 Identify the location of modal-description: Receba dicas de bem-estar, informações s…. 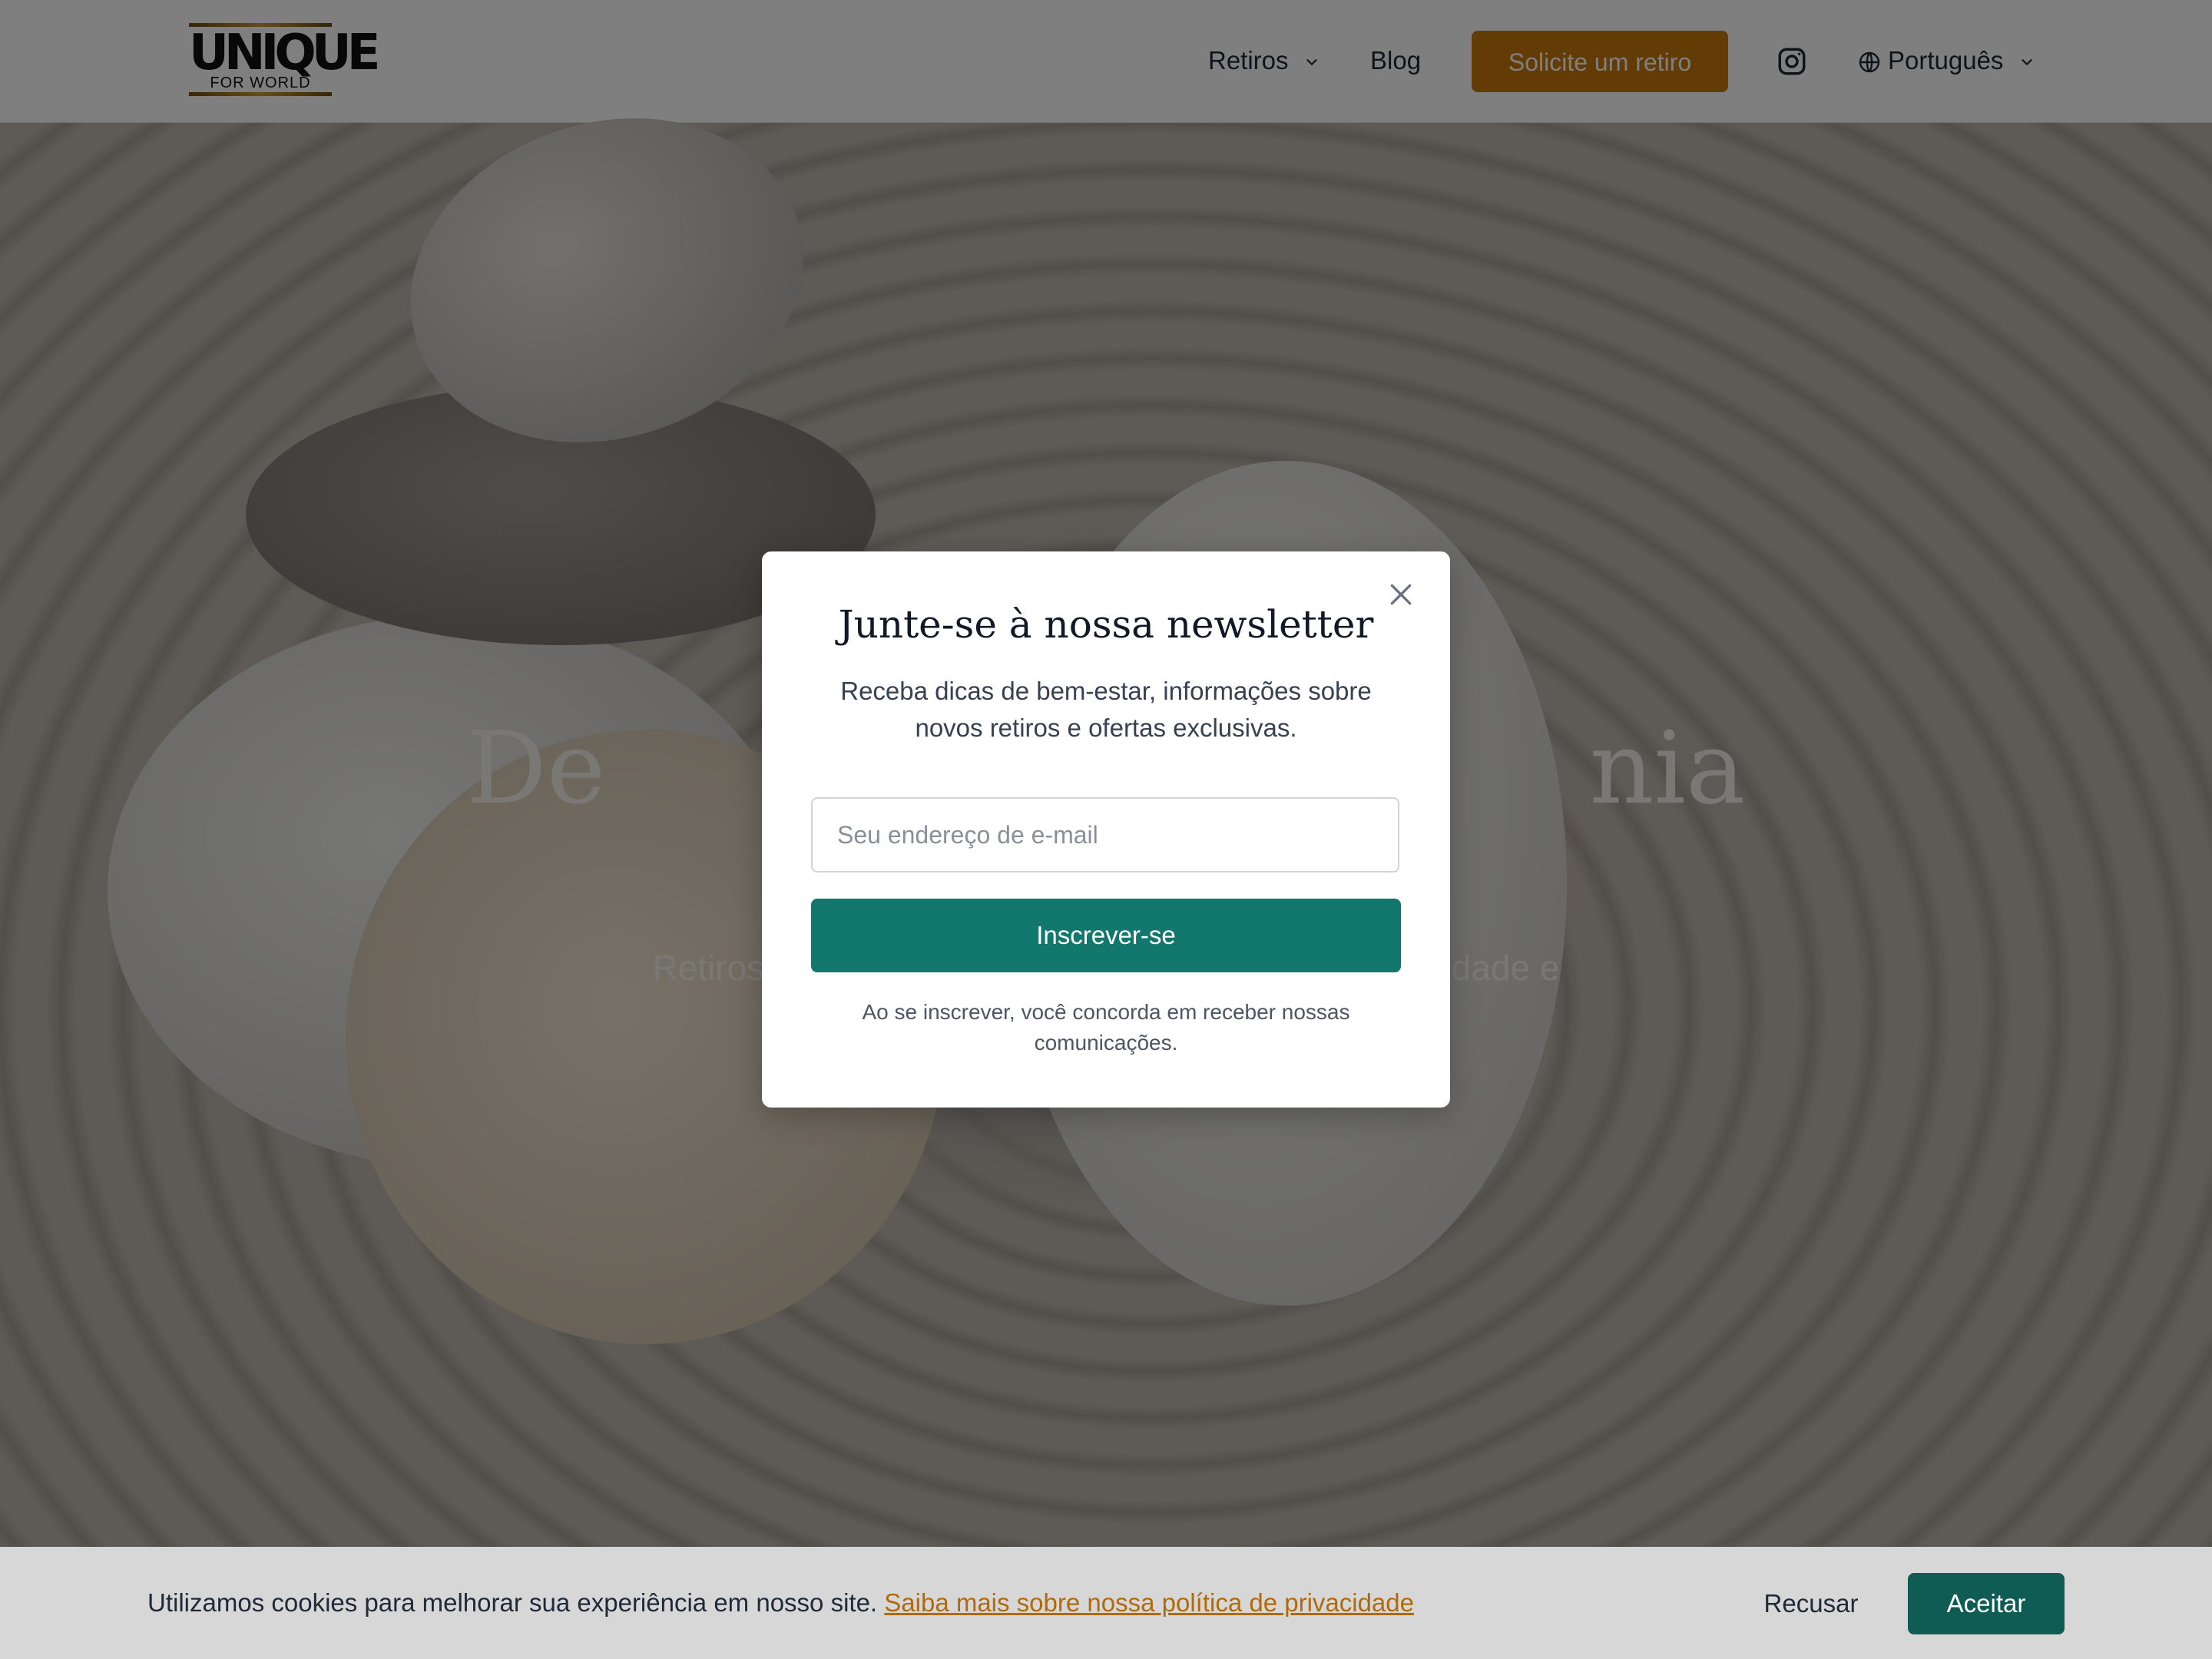
(1106, 709).